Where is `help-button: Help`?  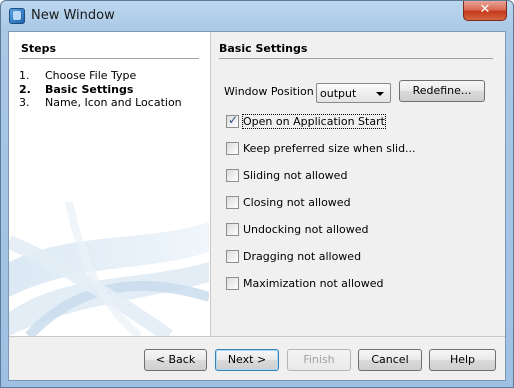 help-button: Help is located at coordinates (462, 360).